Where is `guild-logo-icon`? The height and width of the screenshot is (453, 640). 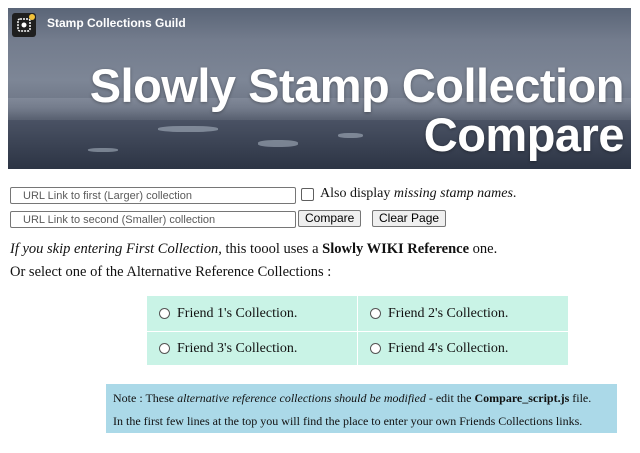 guild-logo-icon is located at coordinates (24, 25).